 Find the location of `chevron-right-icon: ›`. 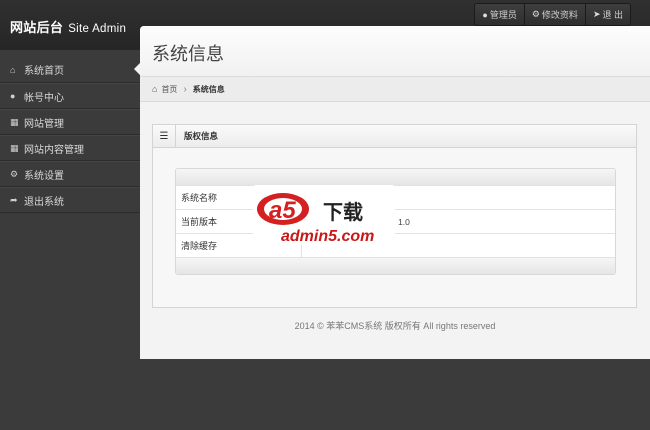

chevron-right-icon: › is located at coordinates (185, 89).